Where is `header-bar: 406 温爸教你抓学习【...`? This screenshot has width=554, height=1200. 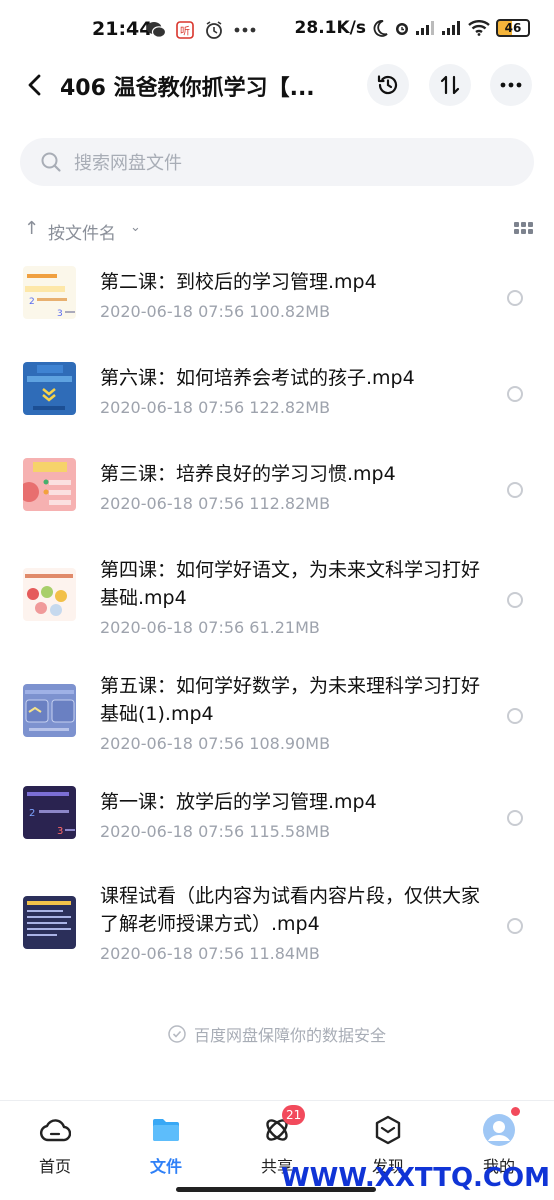
header-bar: 406 温爸教你抓学习【... is located at coordinates (277, 85).